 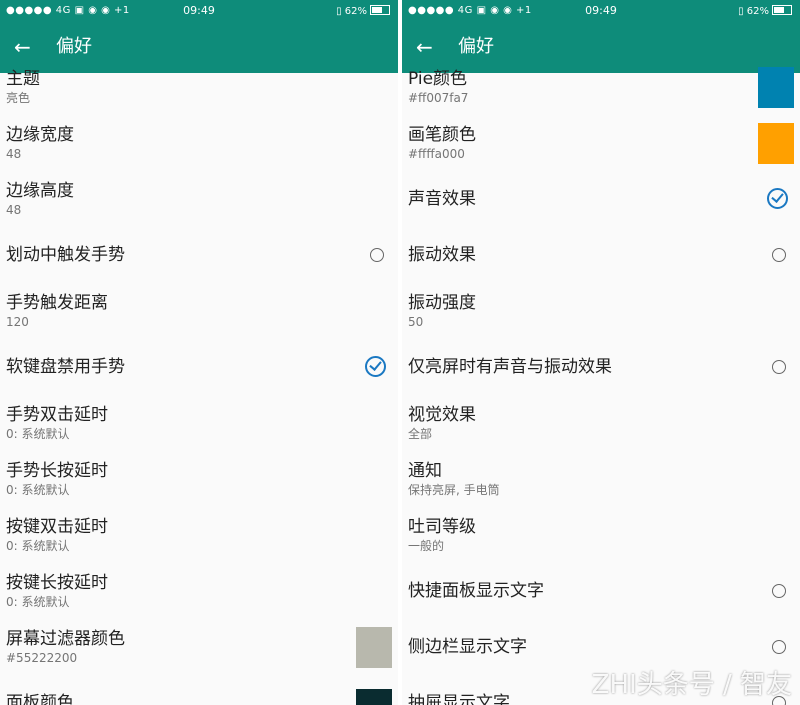 I want to click on setting-title: 面板颜色, so click(x=40, y=699).